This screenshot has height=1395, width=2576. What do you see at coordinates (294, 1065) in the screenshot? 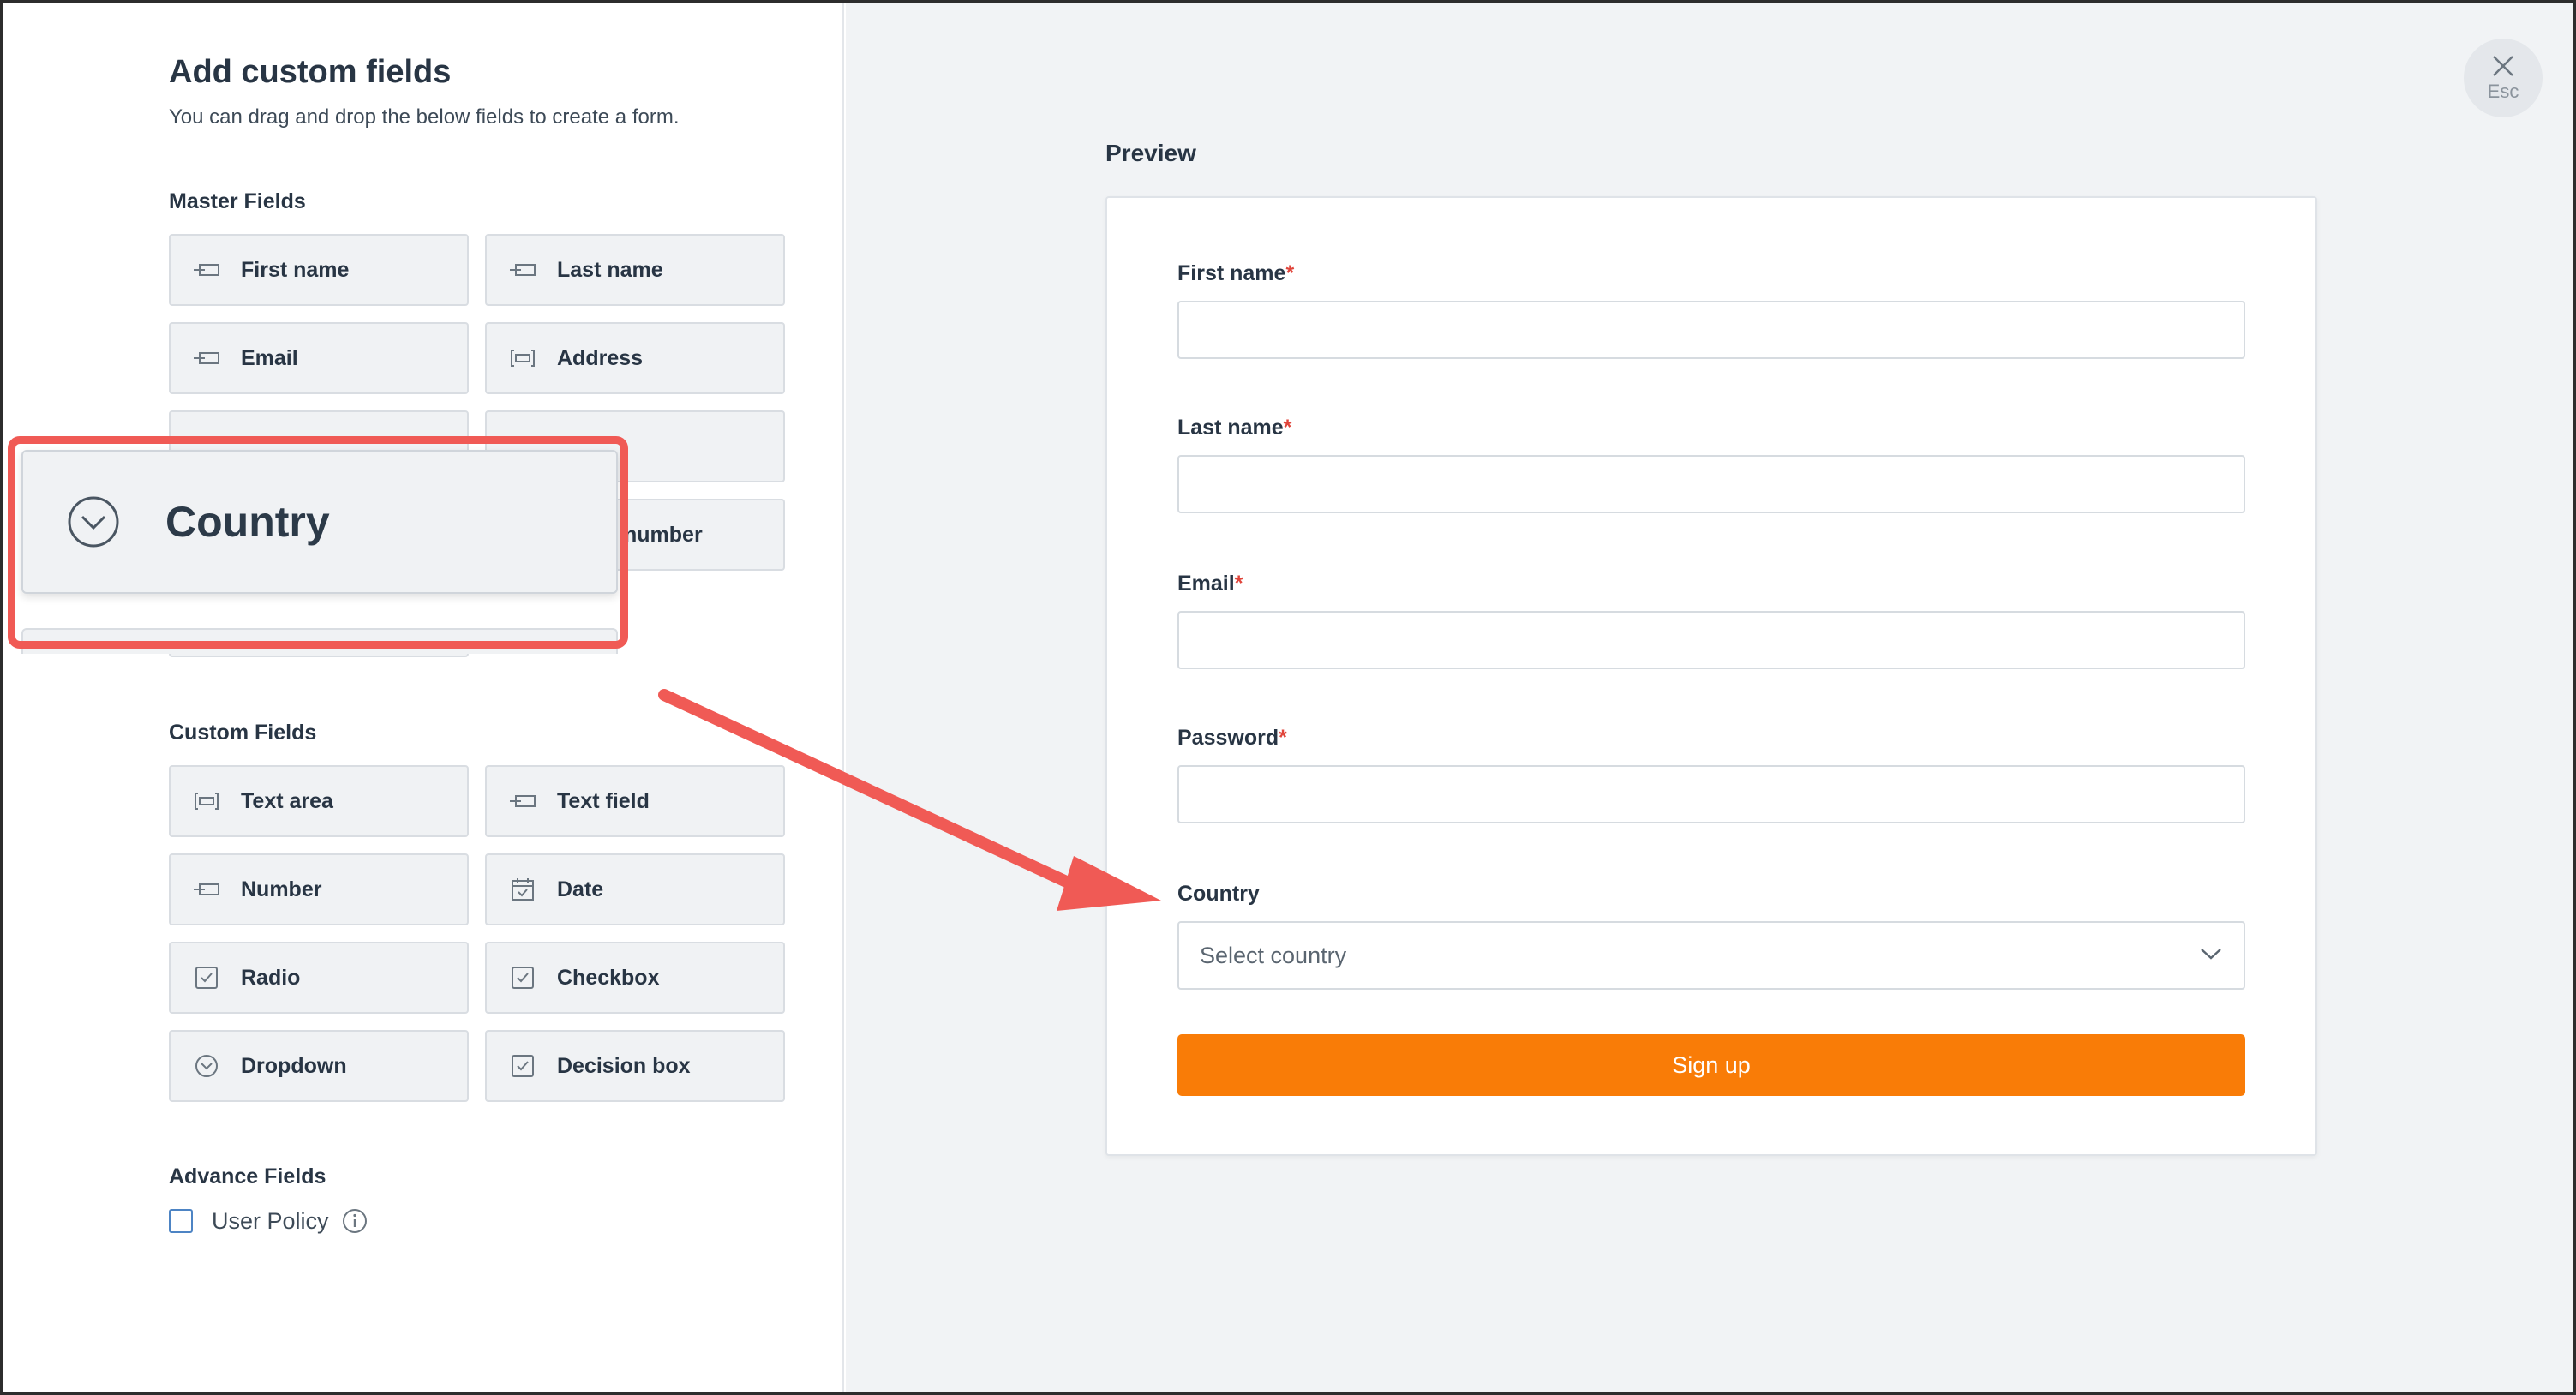
I see `field-tile-label: Dropdown` at bounding box center [294, 1065].